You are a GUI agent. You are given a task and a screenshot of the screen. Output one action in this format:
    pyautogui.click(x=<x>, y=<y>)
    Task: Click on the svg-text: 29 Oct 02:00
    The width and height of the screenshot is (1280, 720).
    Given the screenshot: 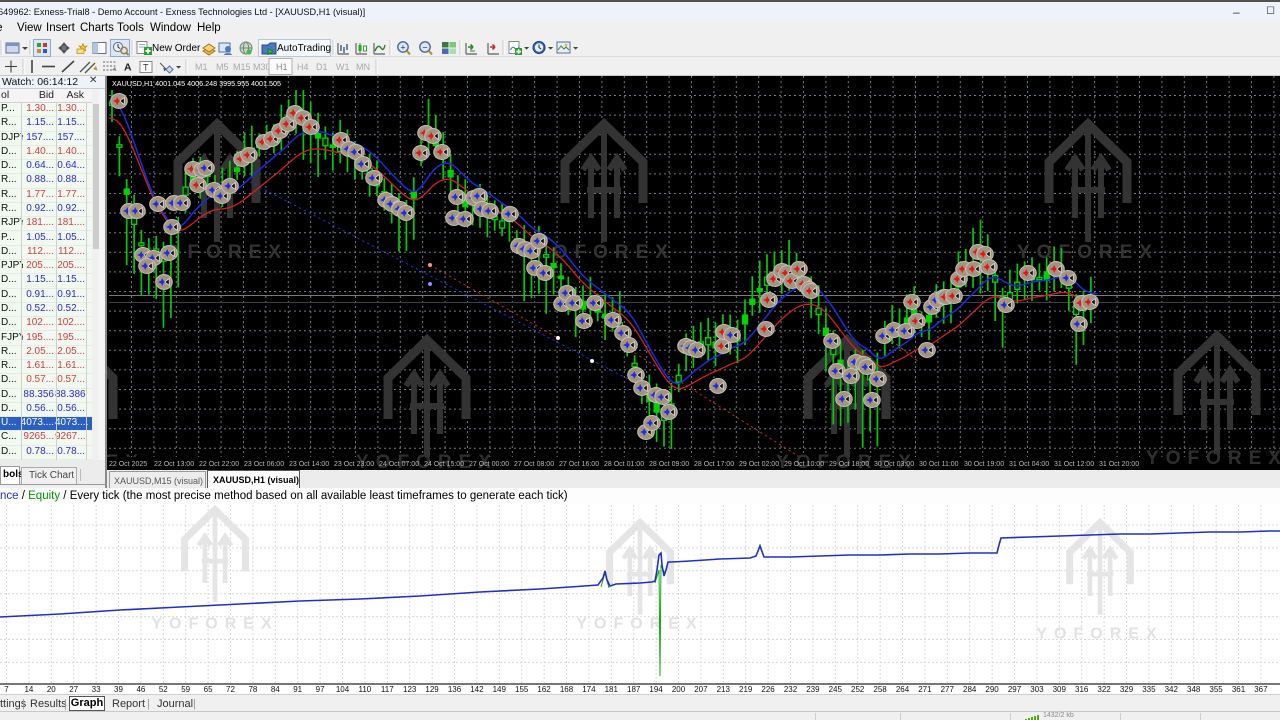 What is the action you would take?
    pyautogui.click(x=759, y=464)
    